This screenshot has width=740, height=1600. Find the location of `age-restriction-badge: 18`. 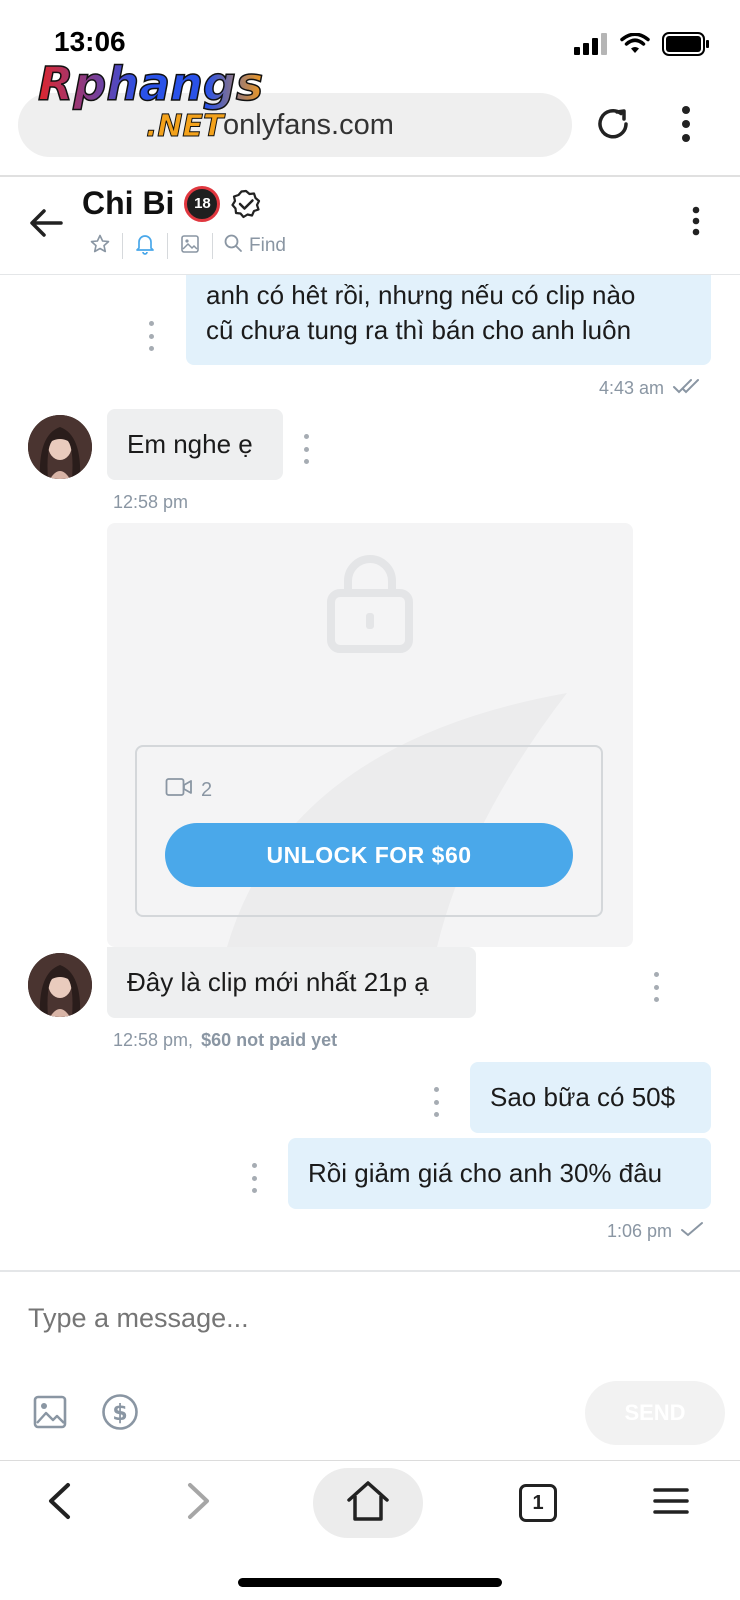

age-restriction-badge: 18 is located at coordinates (202, 203).